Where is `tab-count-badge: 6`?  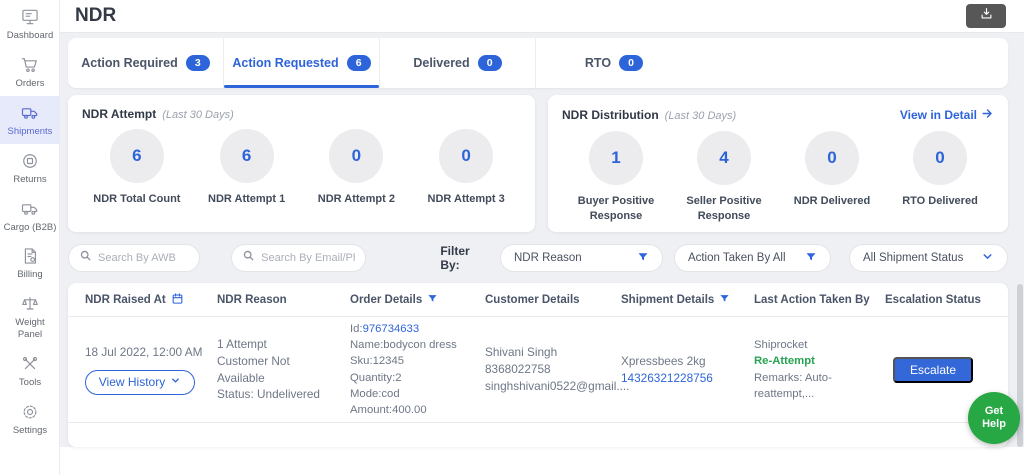
tab-count-badge: 6 is located at coordinates (358, 63).